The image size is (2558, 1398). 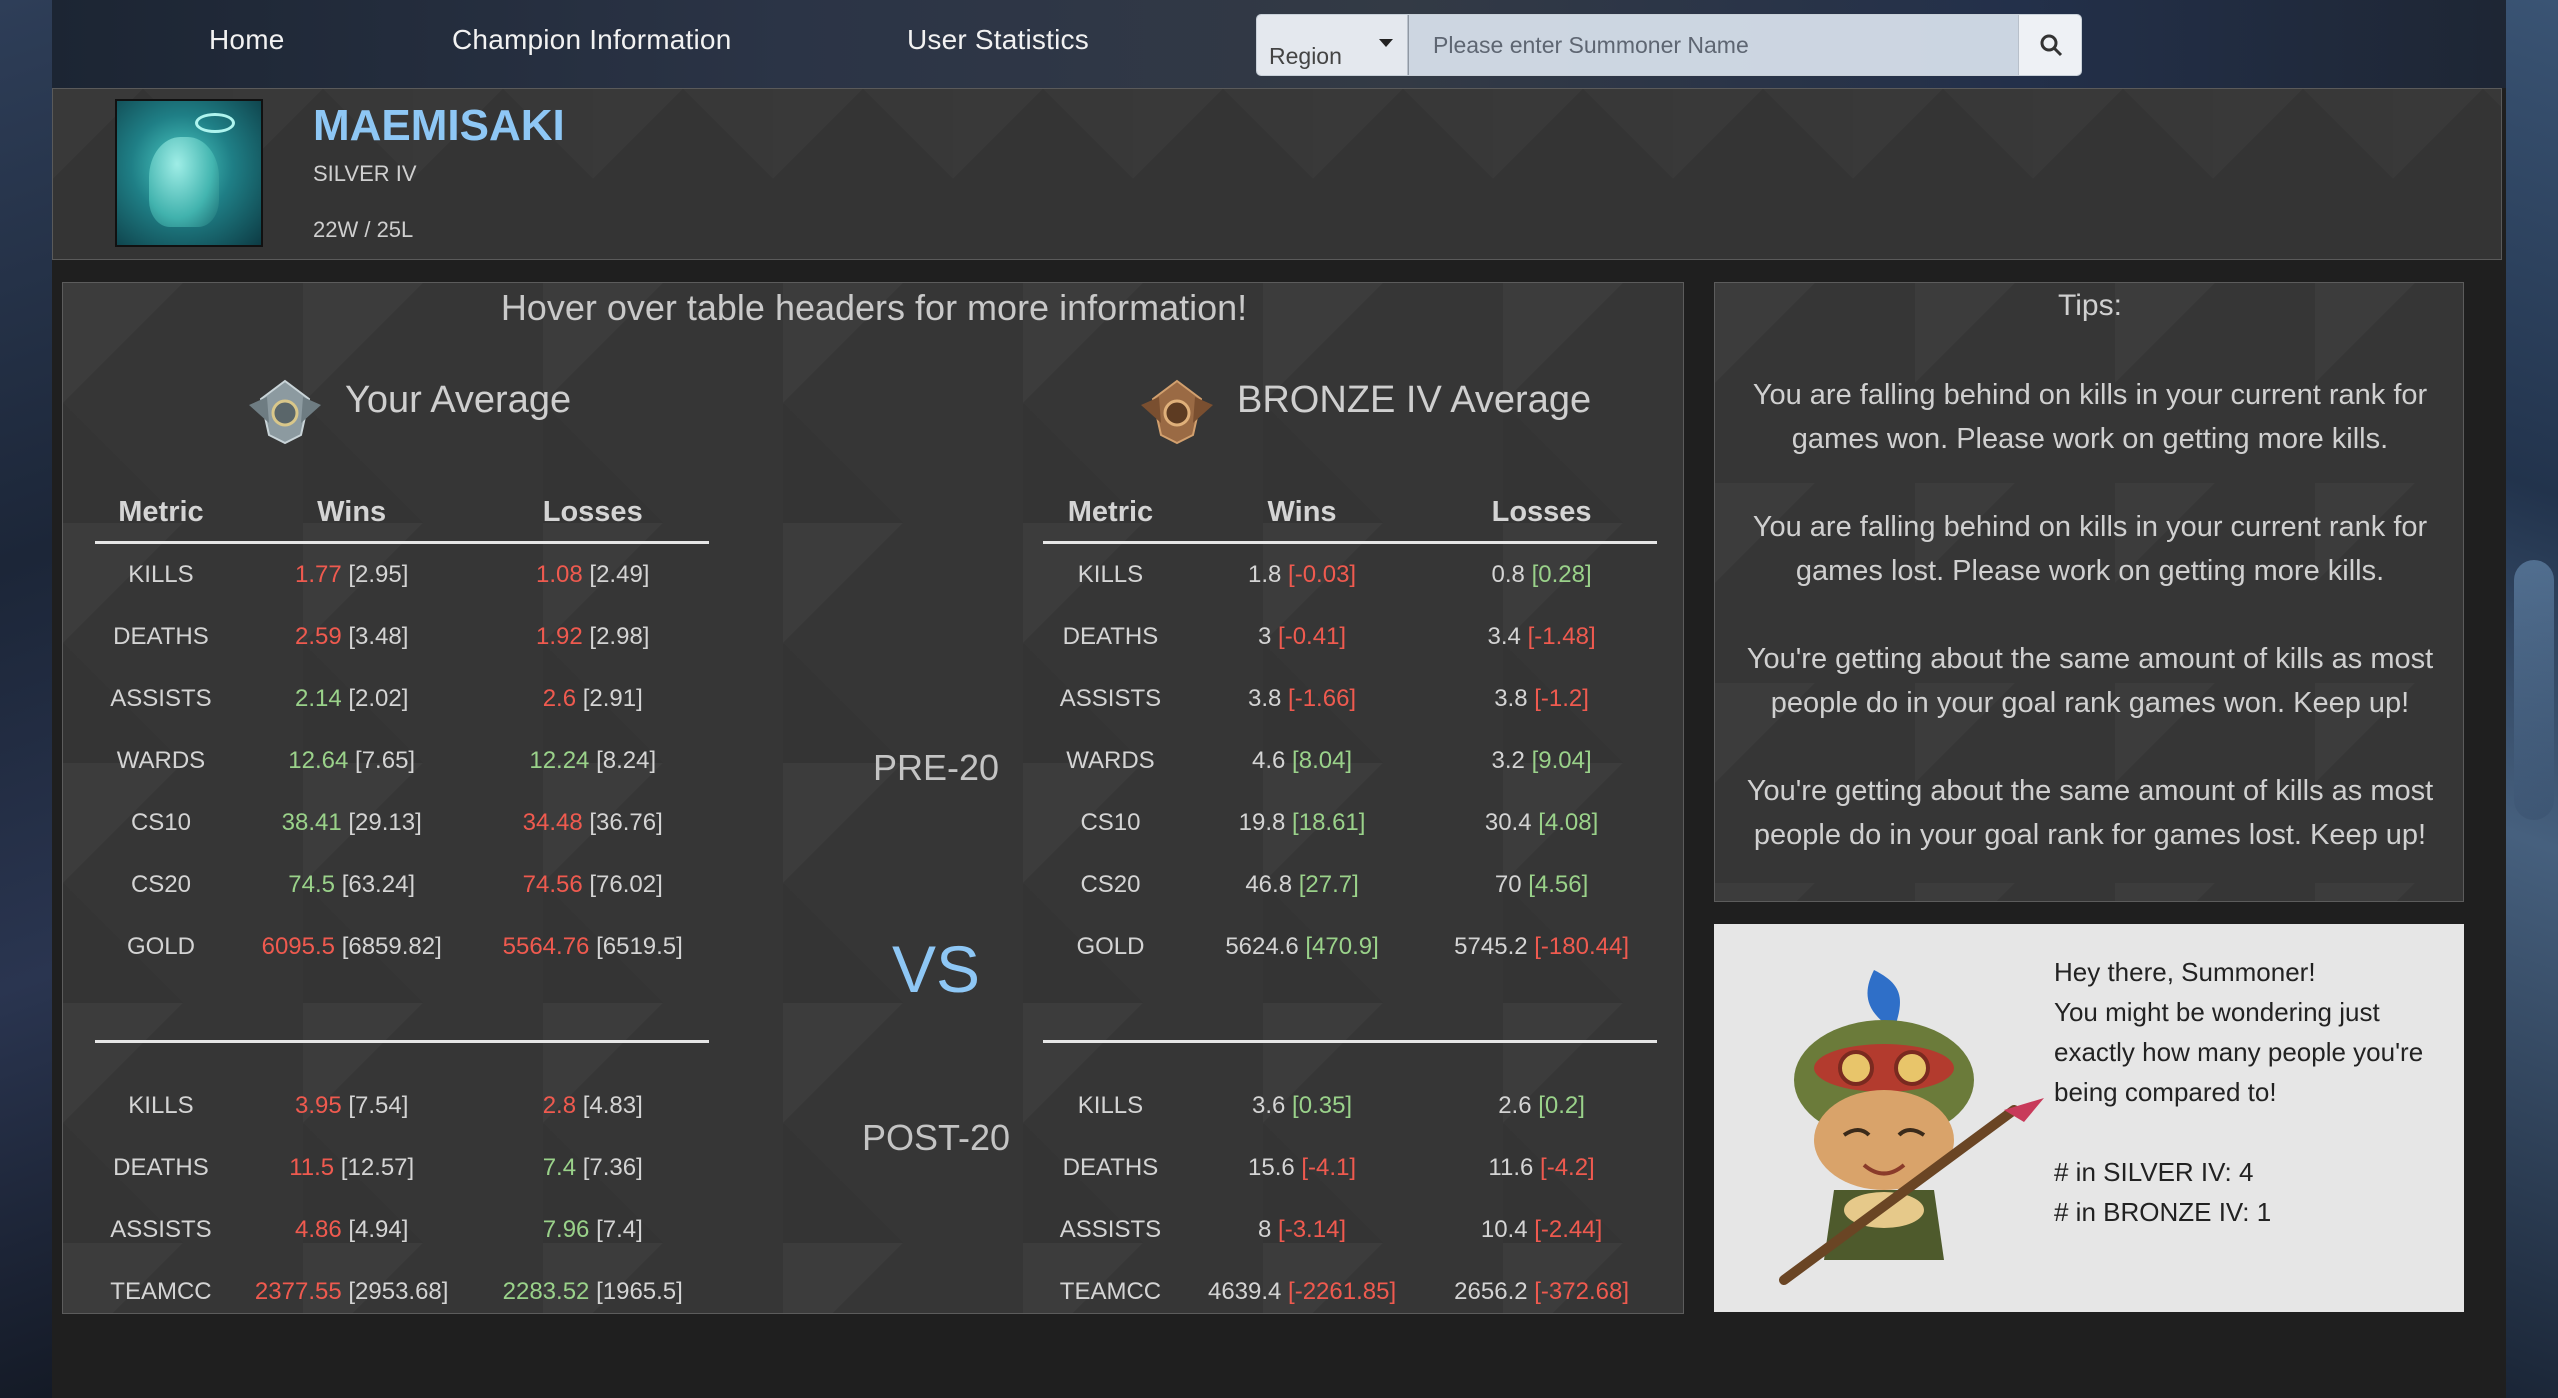 I want to click on table-row: ASSISTS 4.86 [4.94] 7.96 [7.4], so click(x=402, y=1230).